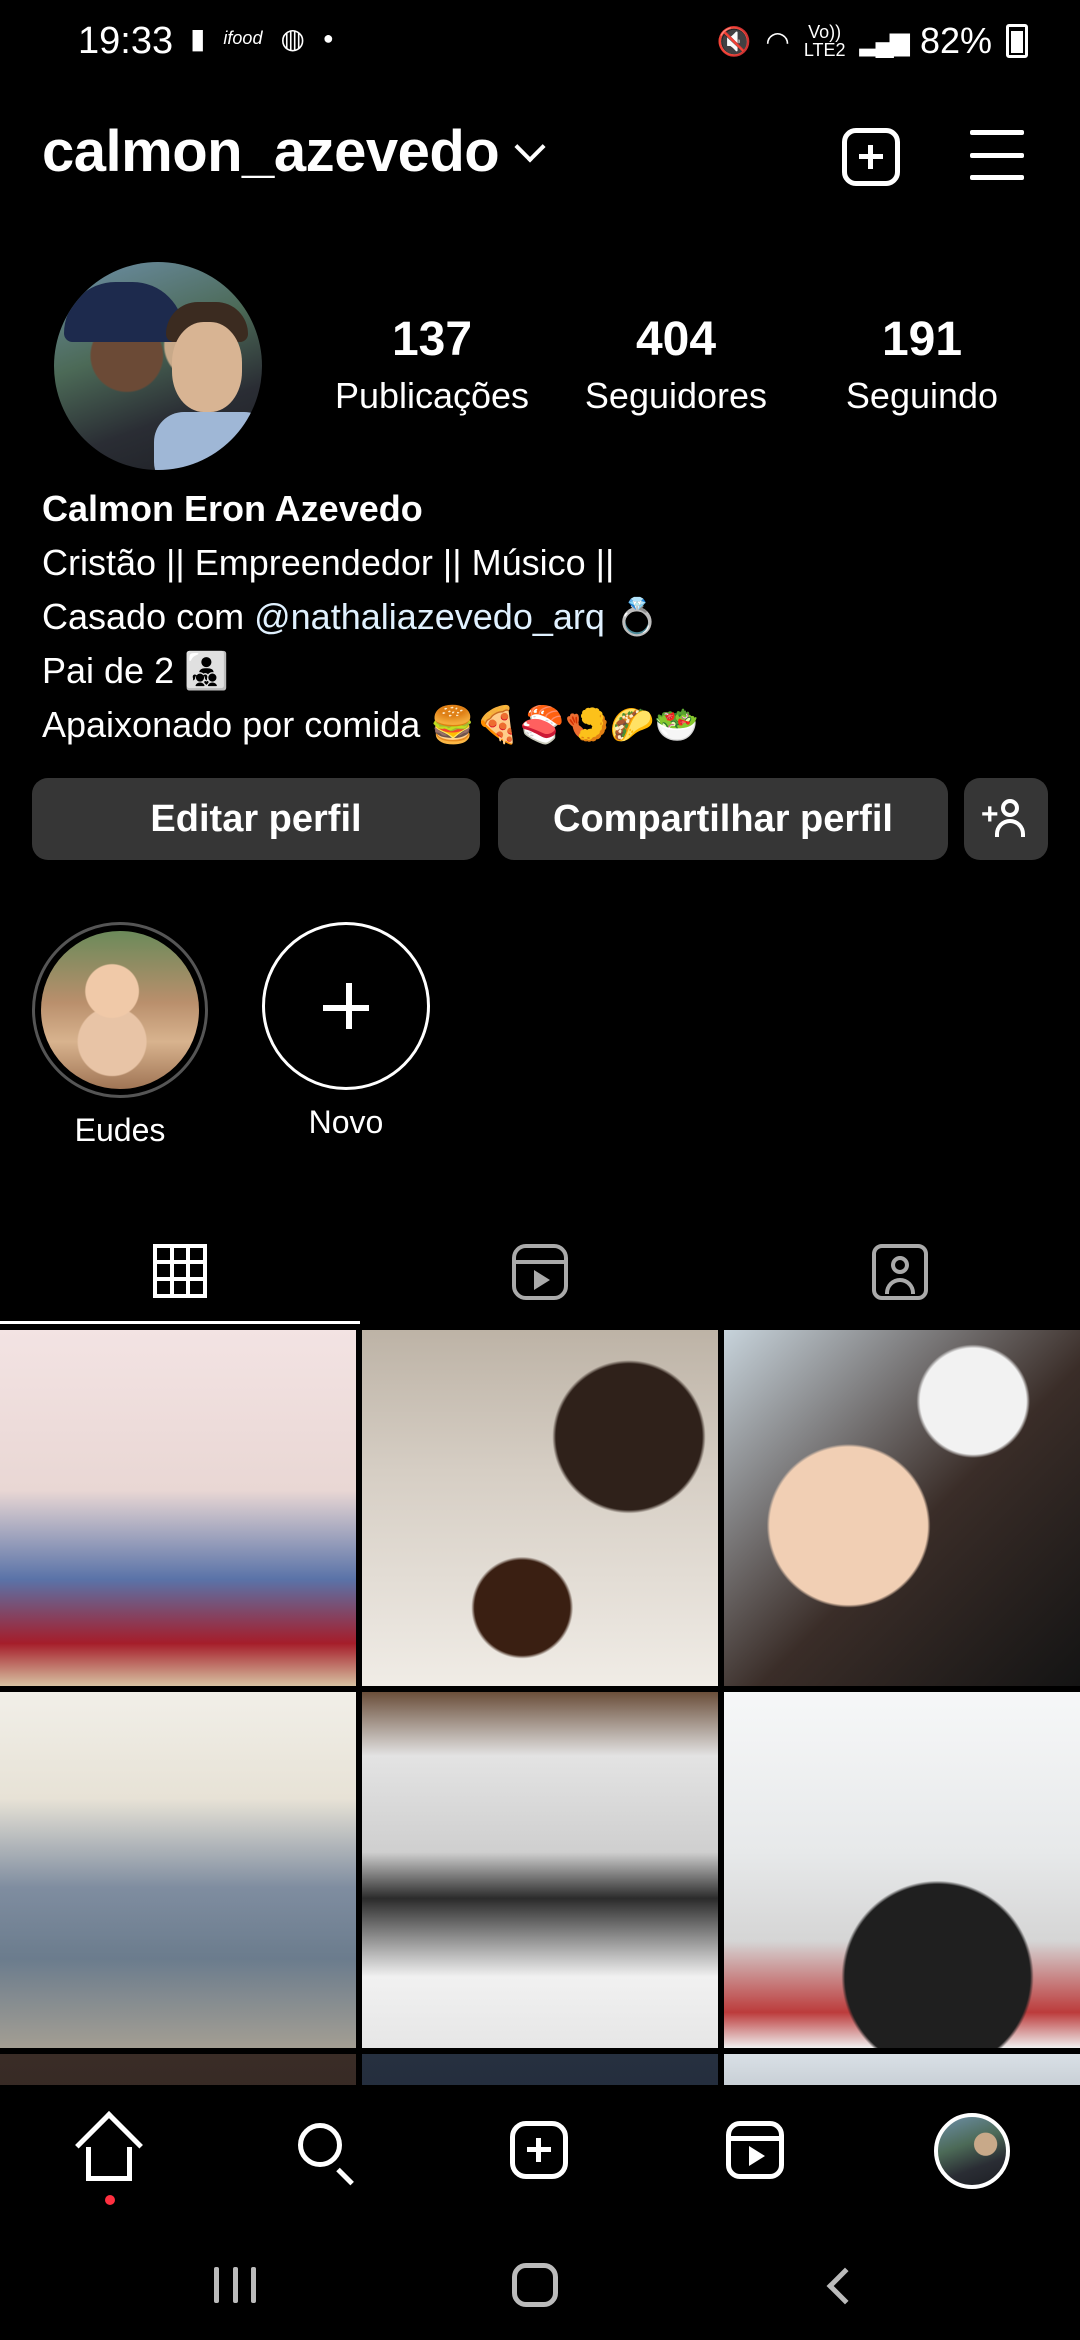 The height and width of the screenshot is (2340, 1080). What do you see at coordinates (429, 616) in the screenshot?
I see `mention-link: @nathaliazevedo_arq` at bounding box center [429, 616].